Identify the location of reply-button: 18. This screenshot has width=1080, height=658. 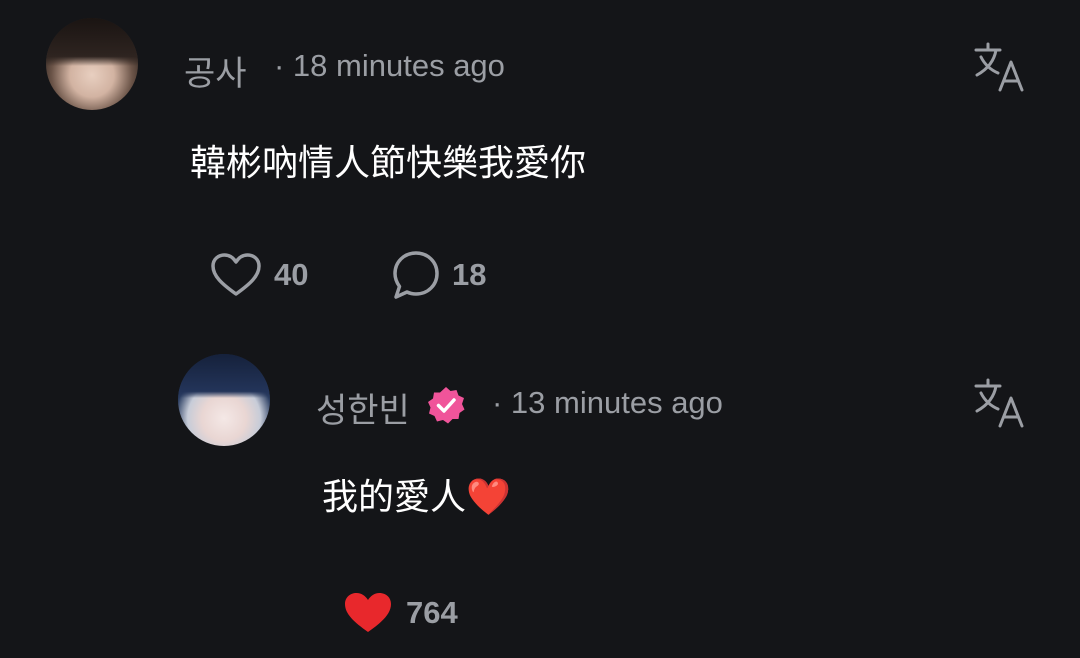
(439, 275).